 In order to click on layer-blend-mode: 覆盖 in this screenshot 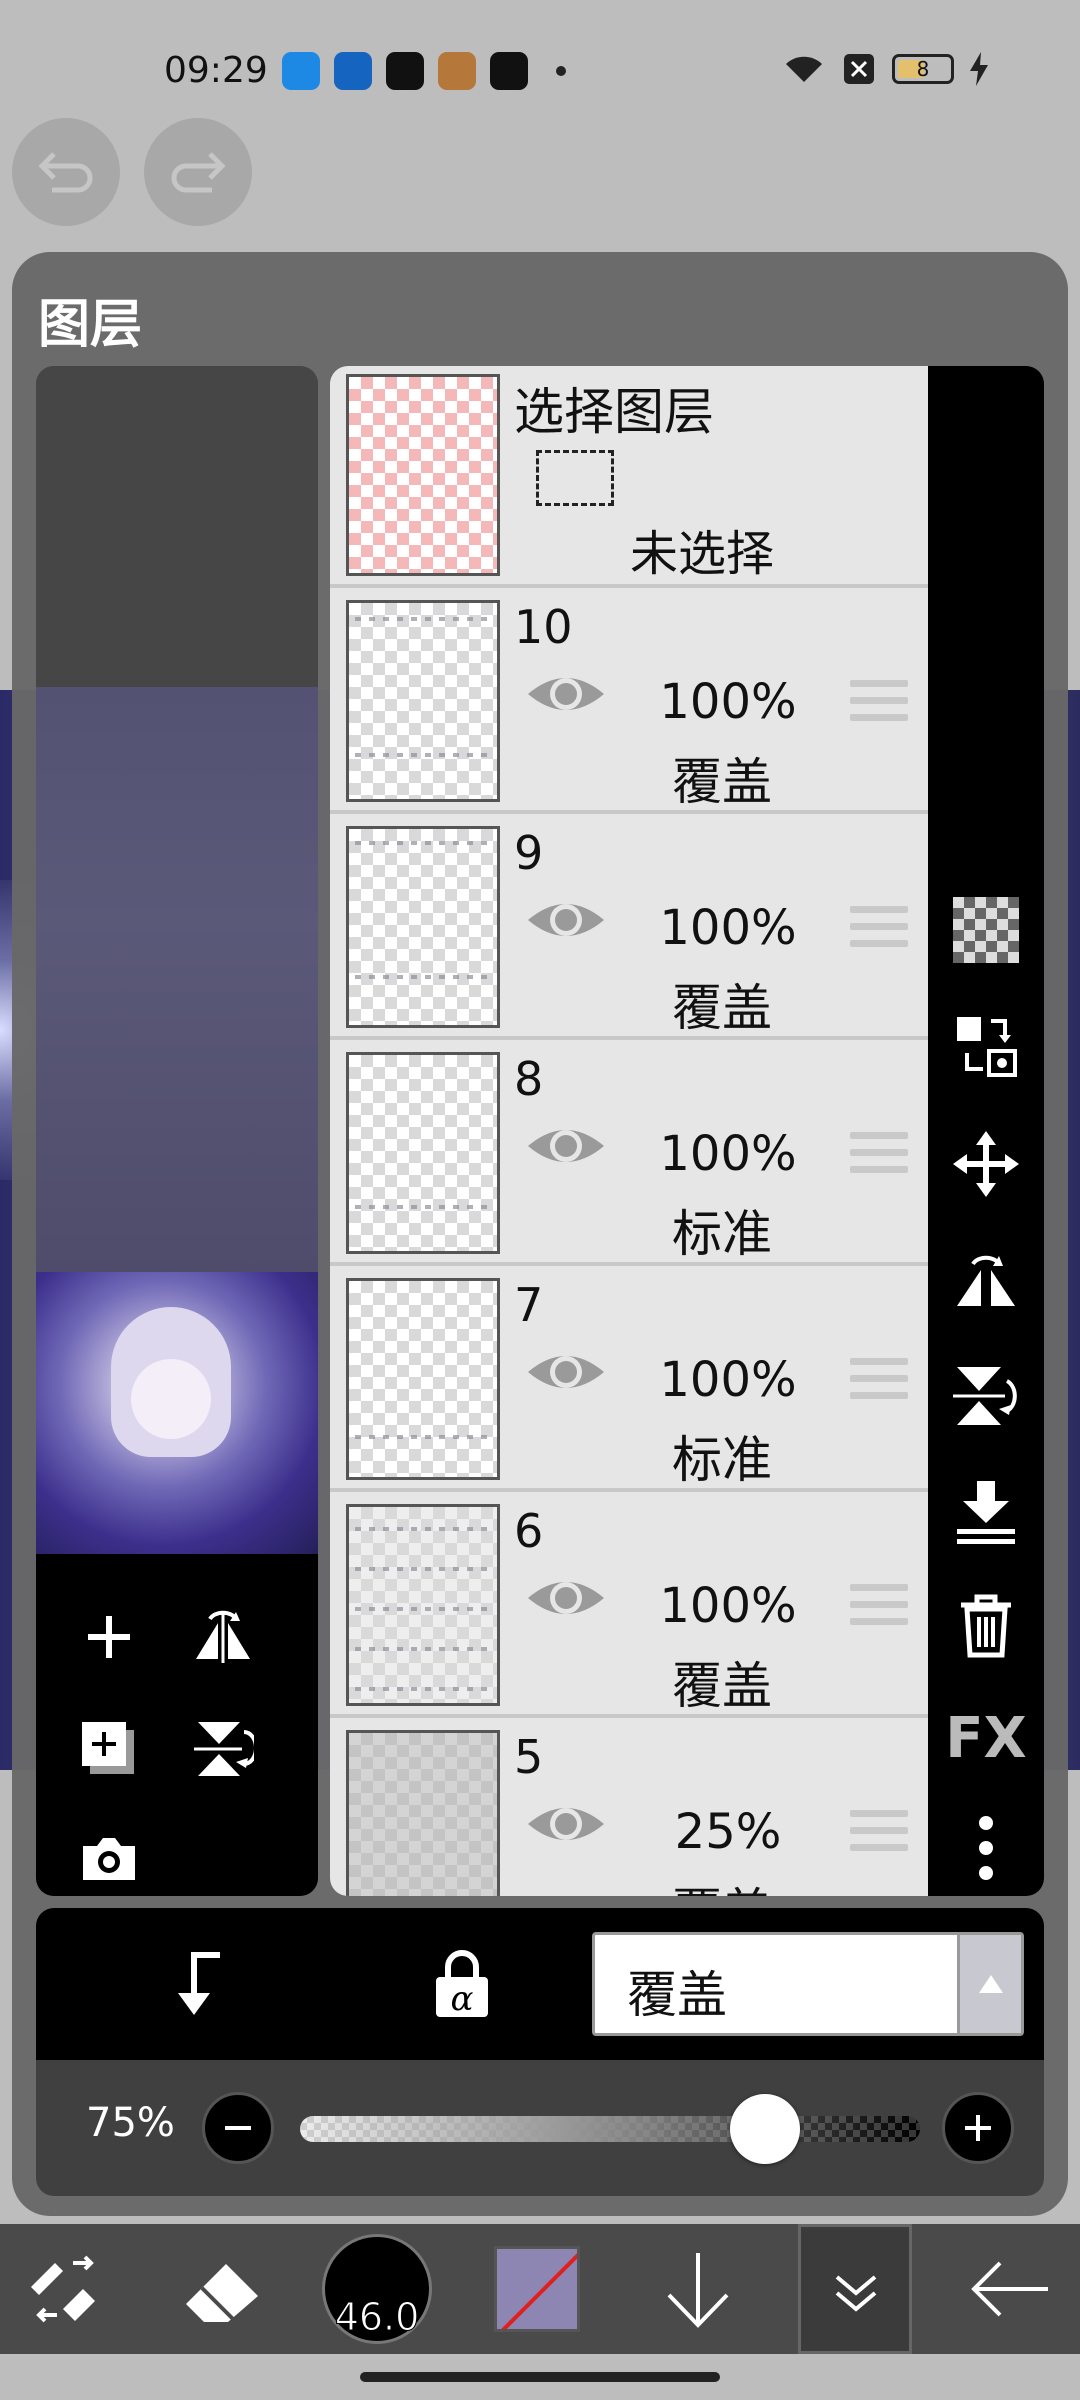, I will do `click(722, 1884)`.